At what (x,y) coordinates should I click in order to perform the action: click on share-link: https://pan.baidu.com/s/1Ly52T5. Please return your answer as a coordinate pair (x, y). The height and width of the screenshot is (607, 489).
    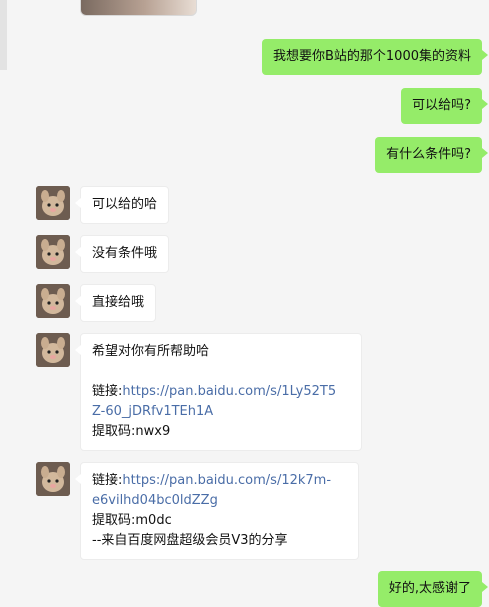
    Looking at the image, I should click on (229, 391).